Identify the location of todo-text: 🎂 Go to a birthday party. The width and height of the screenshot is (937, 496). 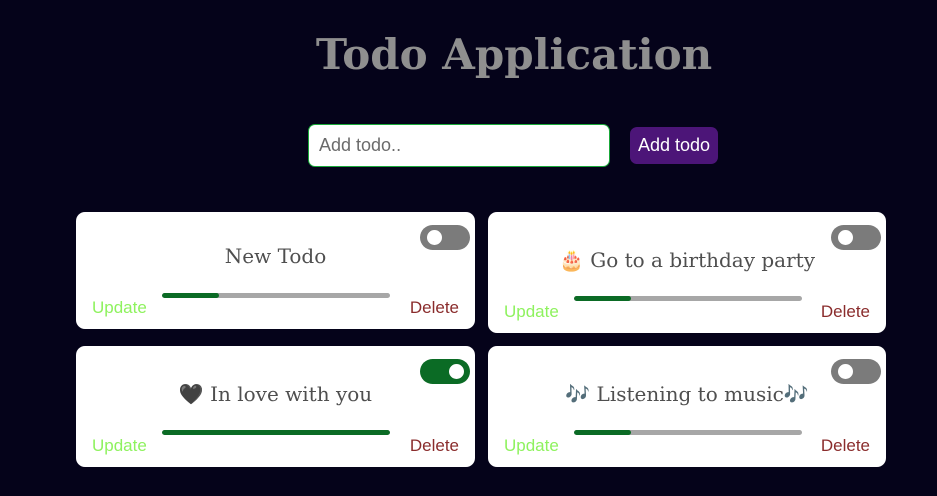
(687, 260).